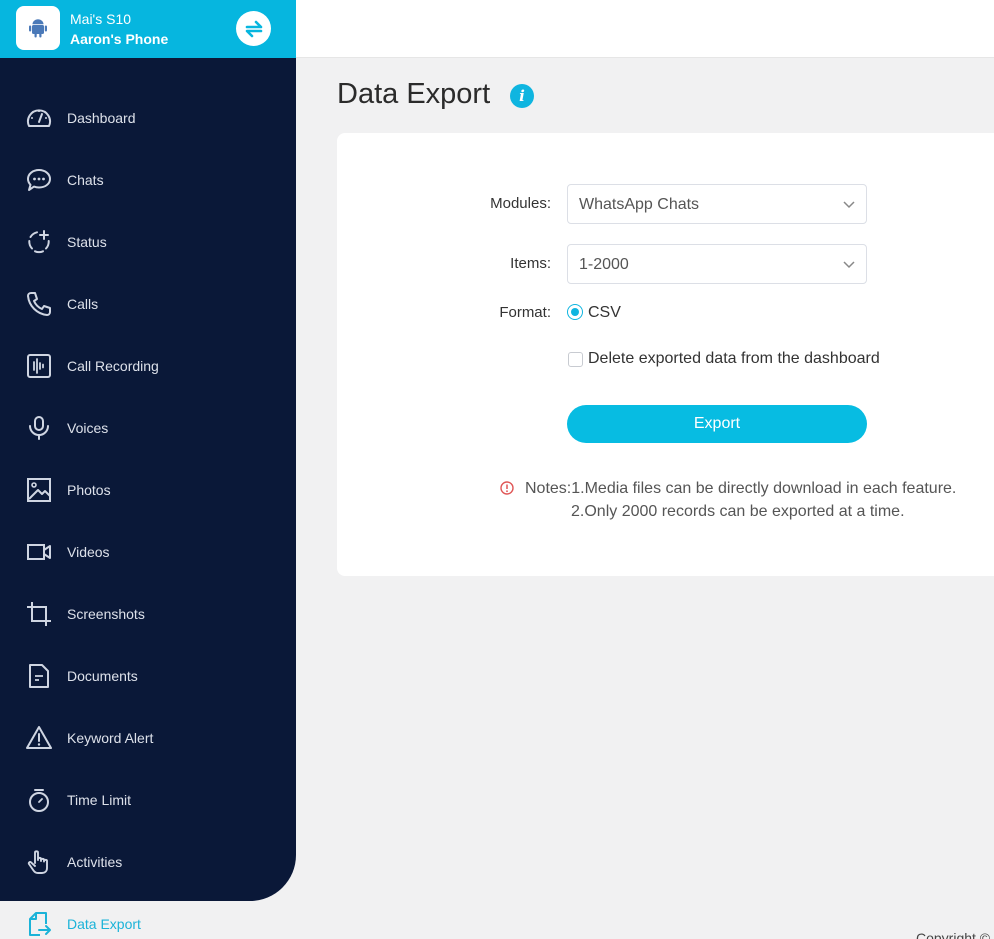 The width and height of the screenshot is (994, 939). What do you see at coordinates (575, 359) in the screenshot?
I see `delete-exported-checkbox` at bounding box center [575, 359].